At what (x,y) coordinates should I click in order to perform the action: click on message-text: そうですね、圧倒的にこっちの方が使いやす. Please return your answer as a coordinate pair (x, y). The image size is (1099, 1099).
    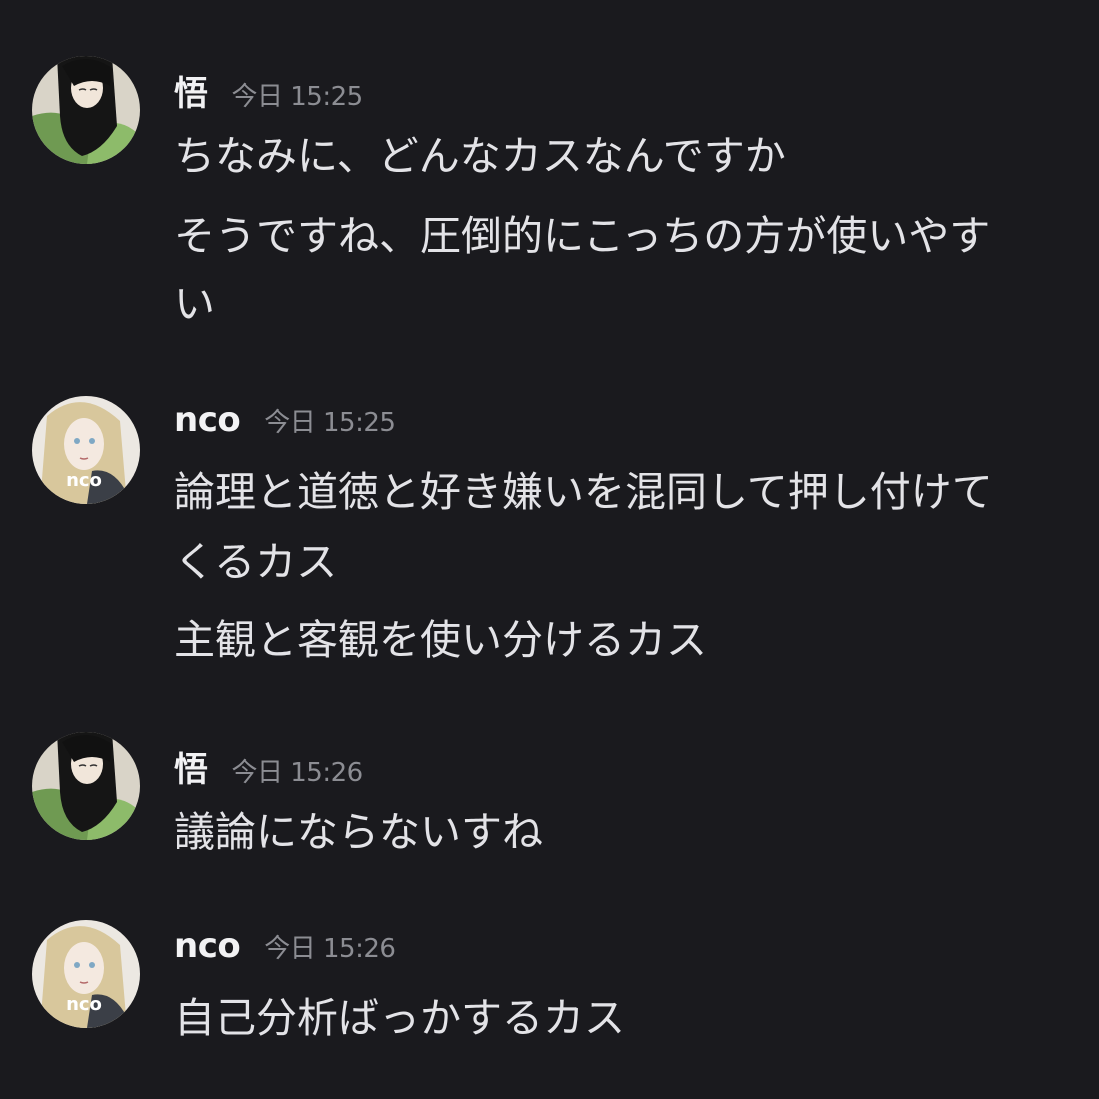
    Looking at the image, I should click on (582, 236).